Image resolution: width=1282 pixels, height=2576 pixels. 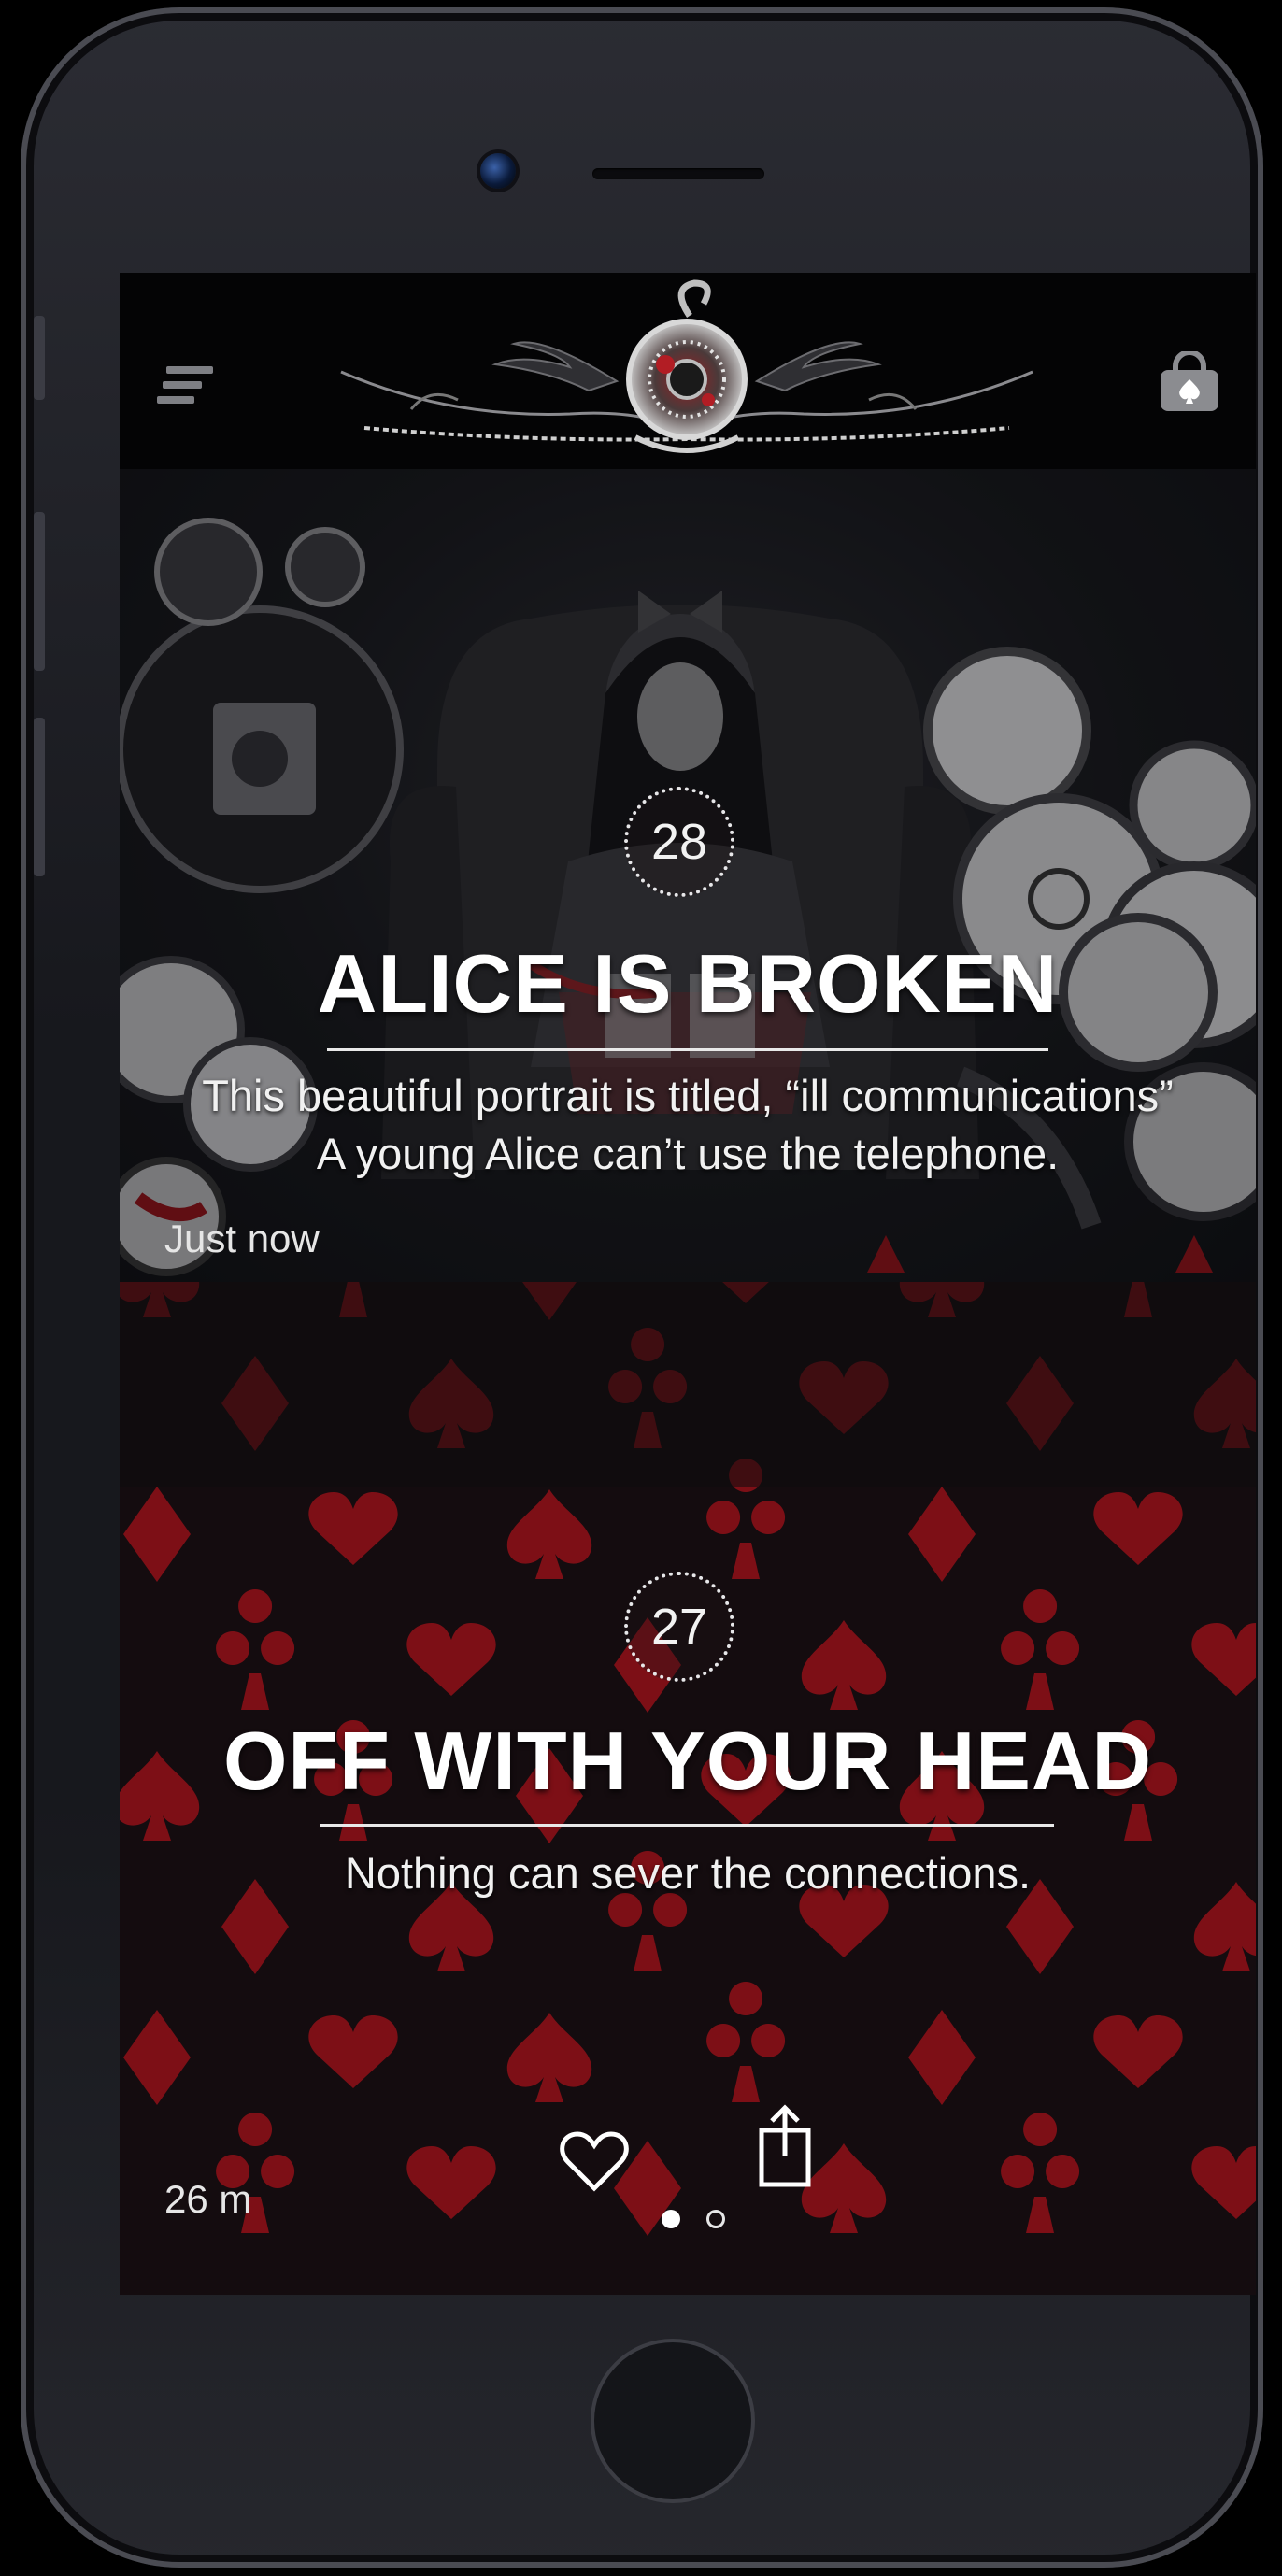 I want to click on volume-down-button, so click(x=39, y=797).